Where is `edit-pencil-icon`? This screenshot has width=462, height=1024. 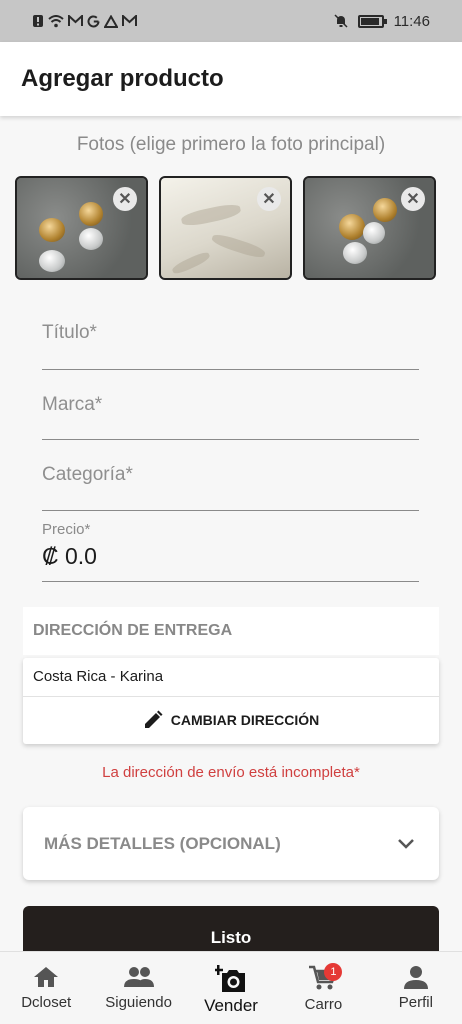 edit-pencil-icon is located at coordinates (153, 719).